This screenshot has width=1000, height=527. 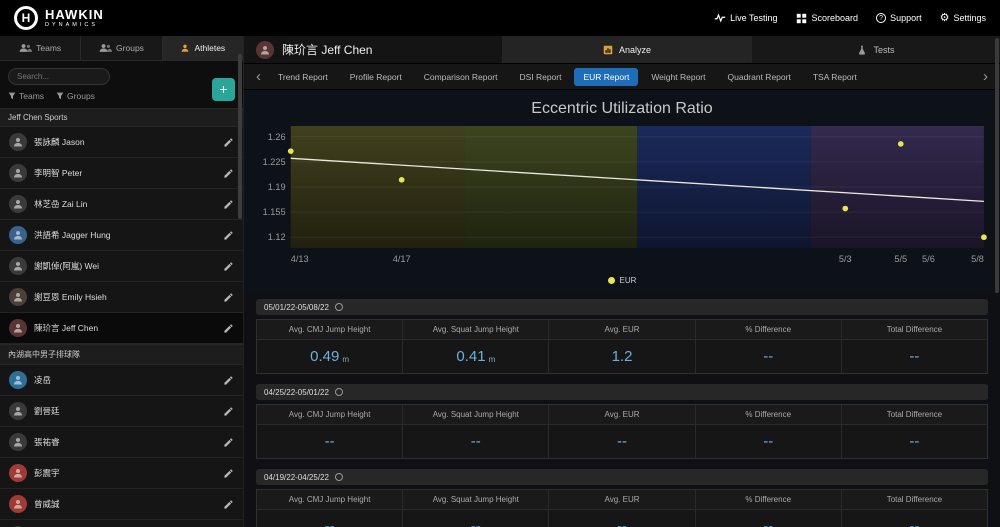 What do you see at coordinates (121, 117) in the screenshot?
I see `team-section-header: Jeff Chen Sports` at bounding box center [121, 117].